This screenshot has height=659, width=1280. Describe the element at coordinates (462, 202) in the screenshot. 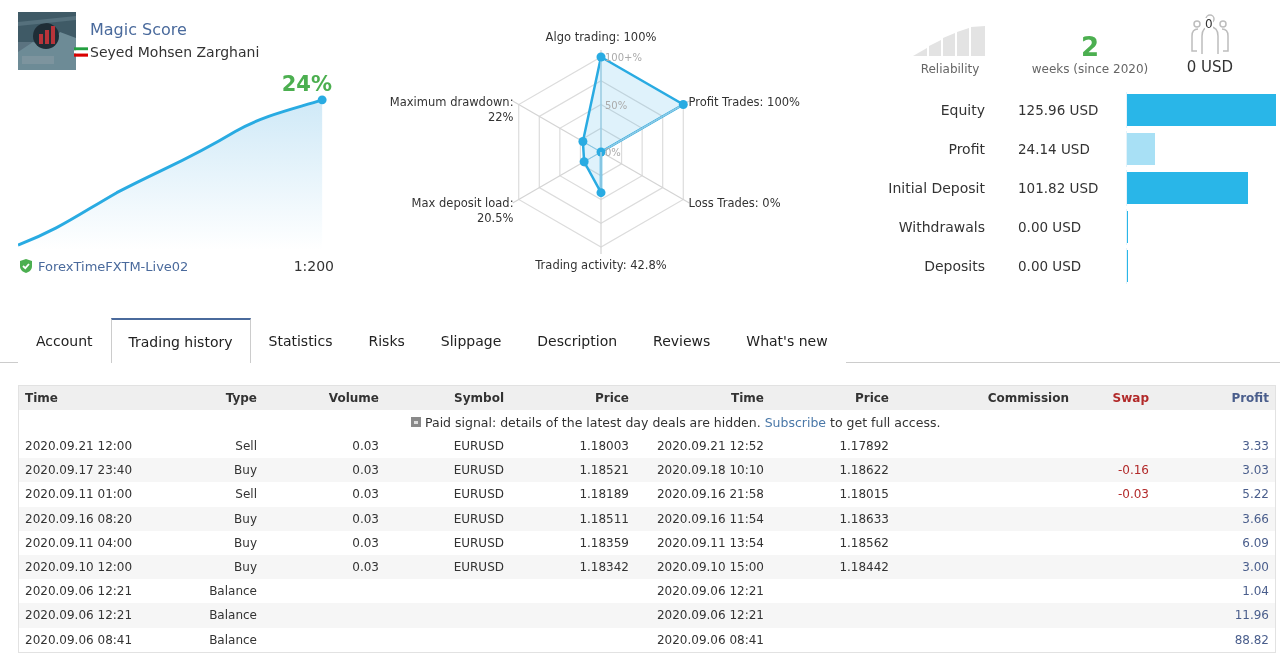

I see `radar-axis-label: Max deposit load:` at that location.